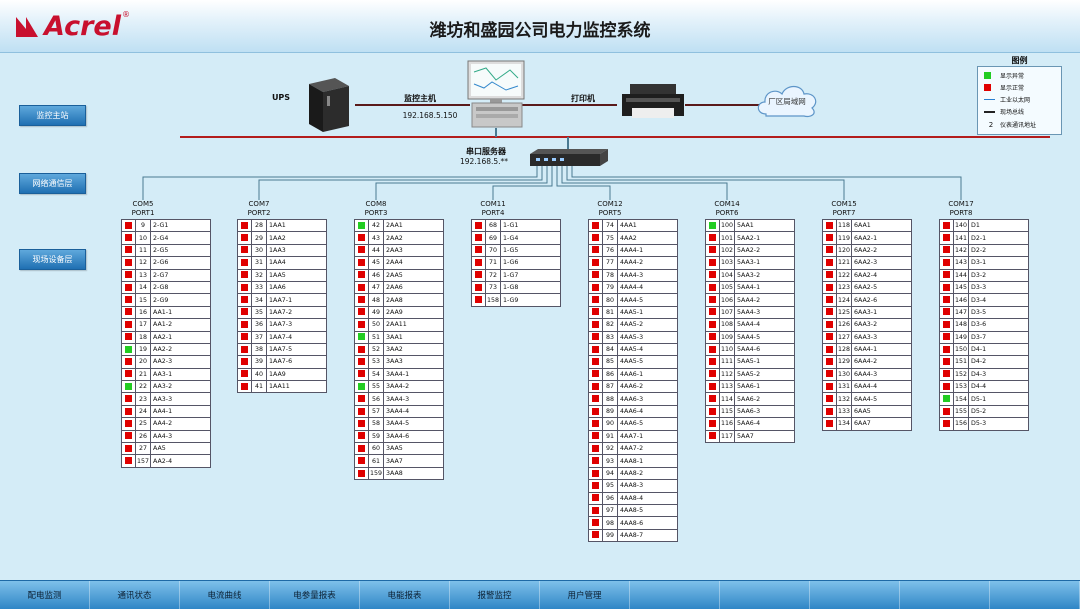 Image resolution: width=1080 pixels, height=609 pixels. I want to click on table-row: 91 4AA7-1, so click(633, 436).